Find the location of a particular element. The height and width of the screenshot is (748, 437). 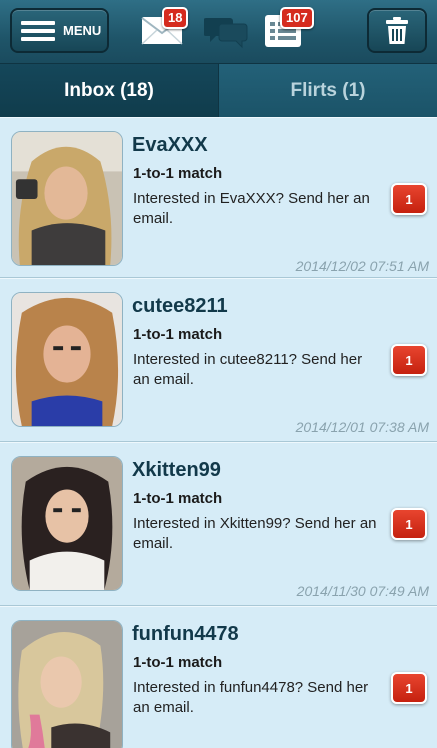

sender-name: cutee8211 is located at coordinates (180, 306).